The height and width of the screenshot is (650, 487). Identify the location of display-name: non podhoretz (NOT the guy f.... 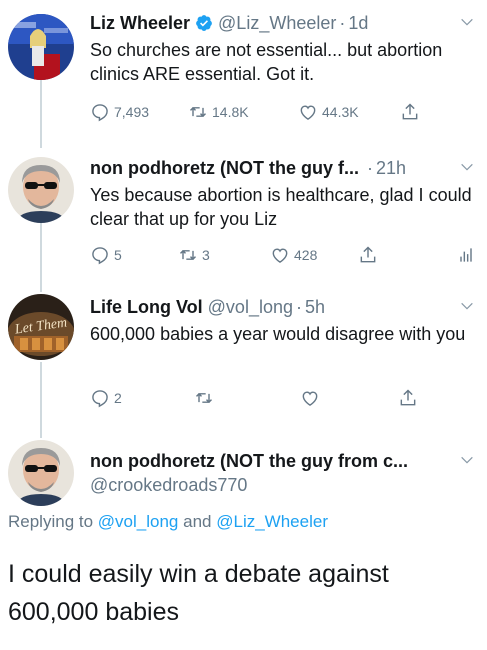
(224, 168).